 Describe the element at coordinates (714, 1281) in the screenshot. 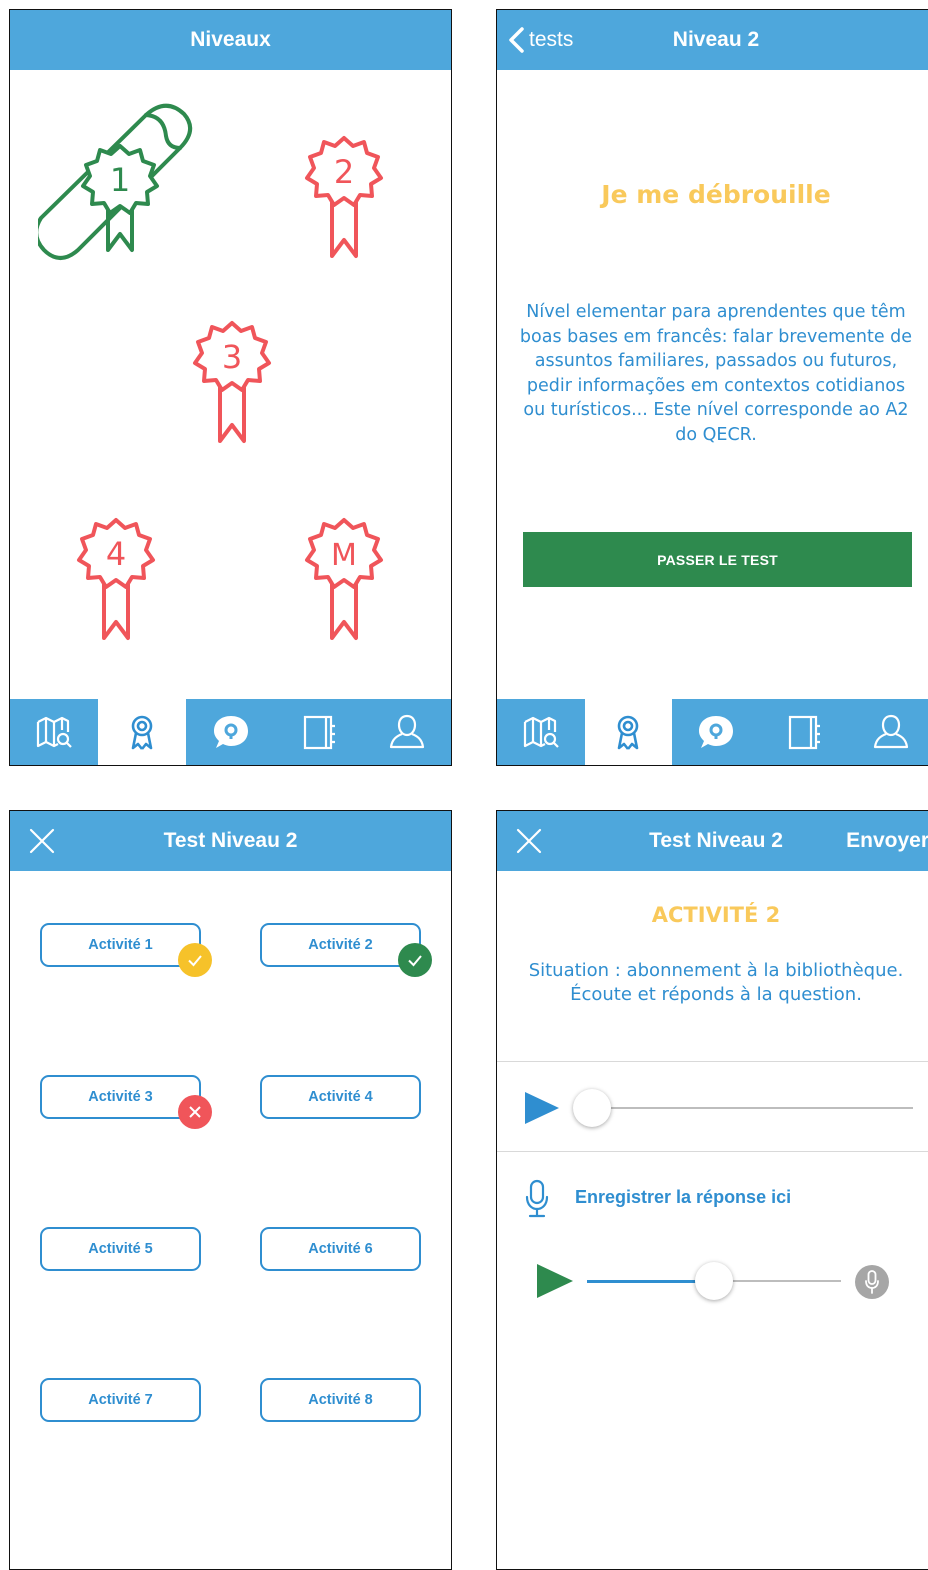

I see `recording-slider-thumb` at that location.